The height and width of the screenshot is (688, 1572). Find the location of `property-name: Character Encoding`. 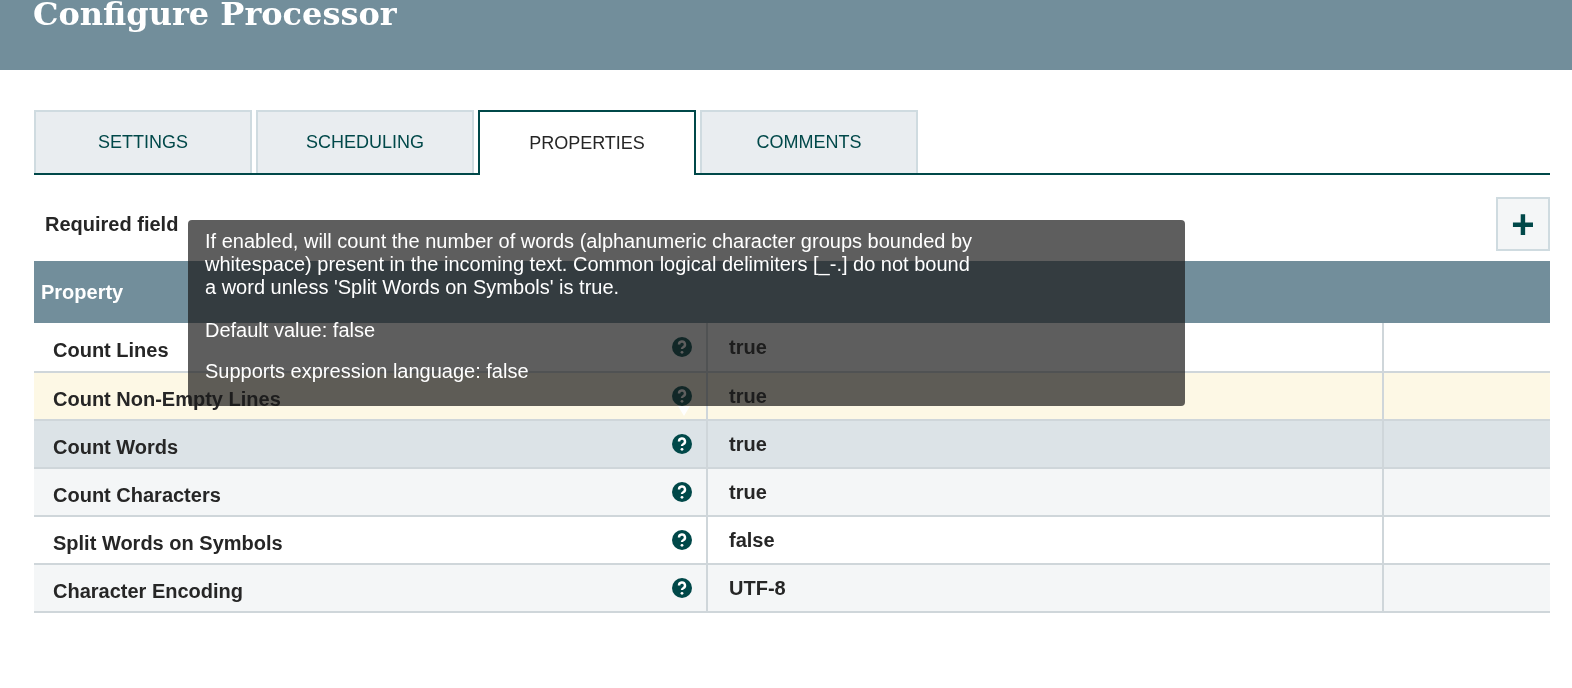

property-name: Character Encoding is located at coordinates (148, 591).